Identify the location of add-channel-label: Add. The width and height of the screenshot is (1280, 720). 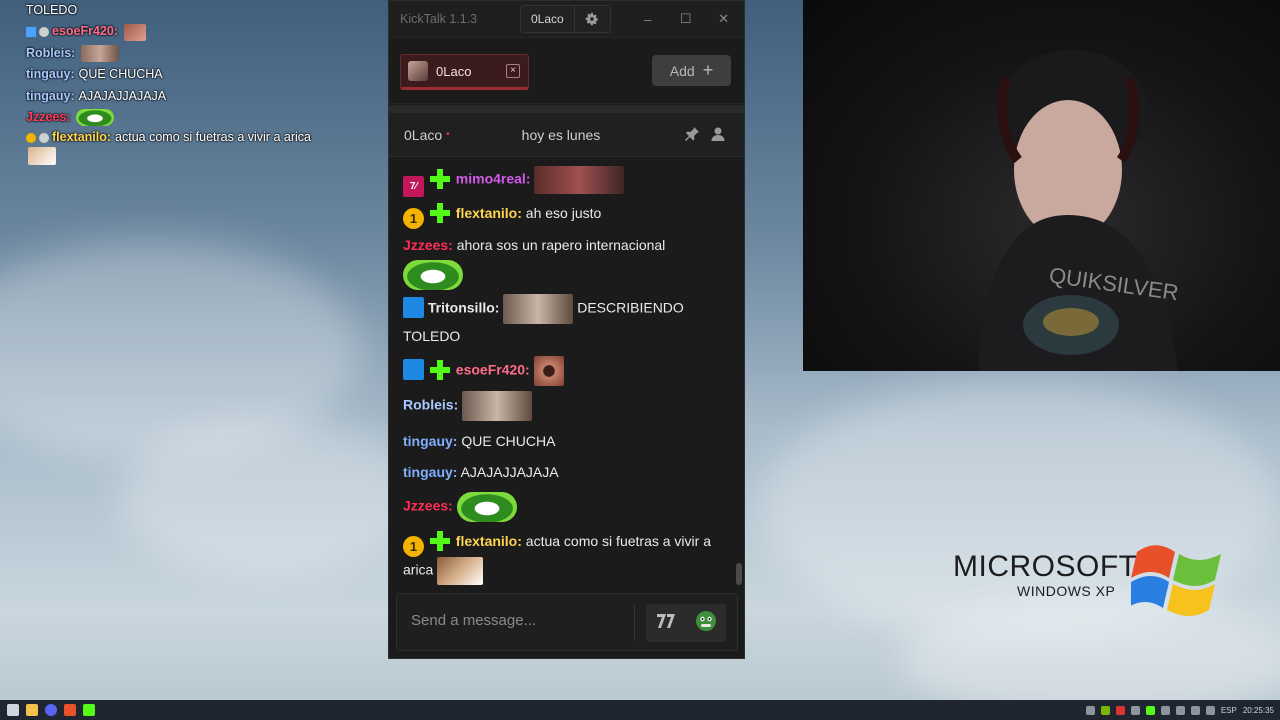
(682, 70).